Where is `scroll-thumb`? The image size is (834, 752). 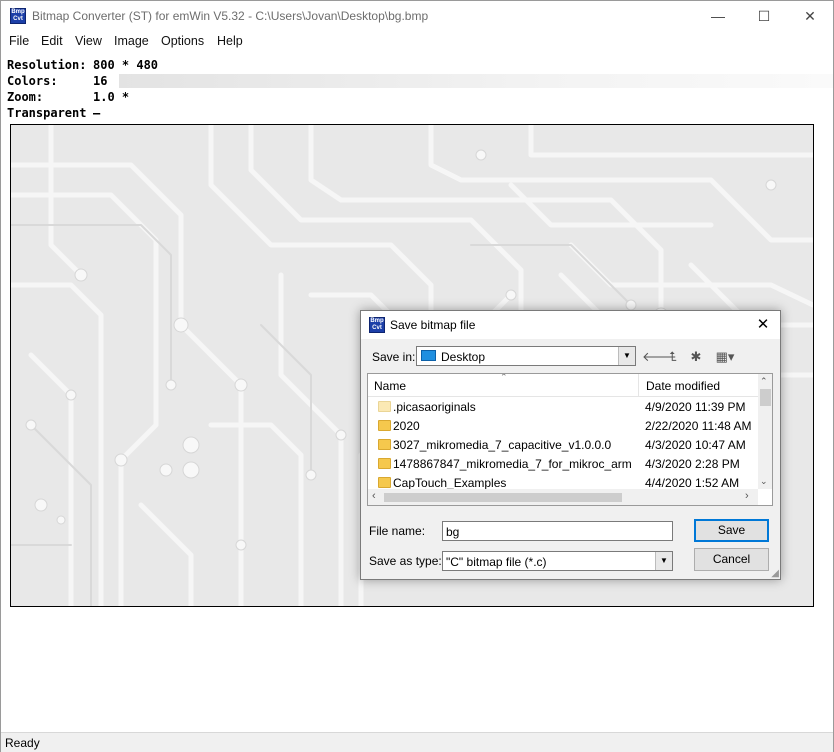 scroll-thumb is located at coordinates (765, 397).